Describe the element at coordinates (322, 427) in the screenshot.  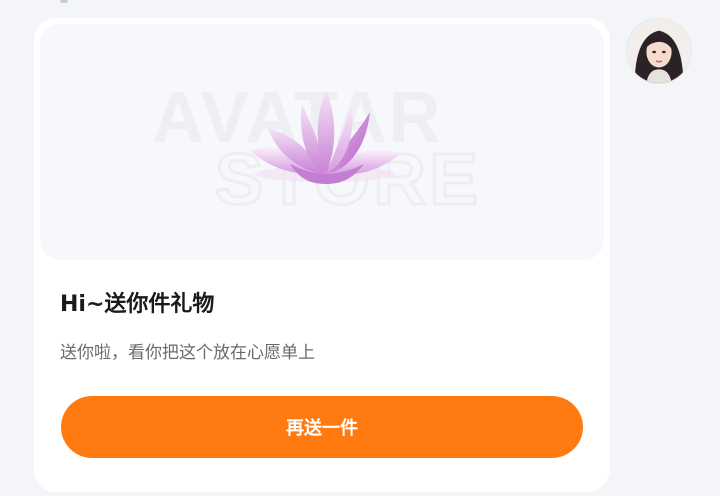
I see `send-again-button: 再送一件` at that location.